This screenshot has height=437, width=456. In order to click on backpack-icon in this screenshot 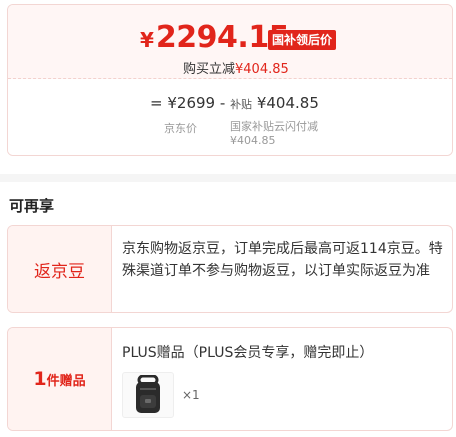, I will do `click(148, 394)`.